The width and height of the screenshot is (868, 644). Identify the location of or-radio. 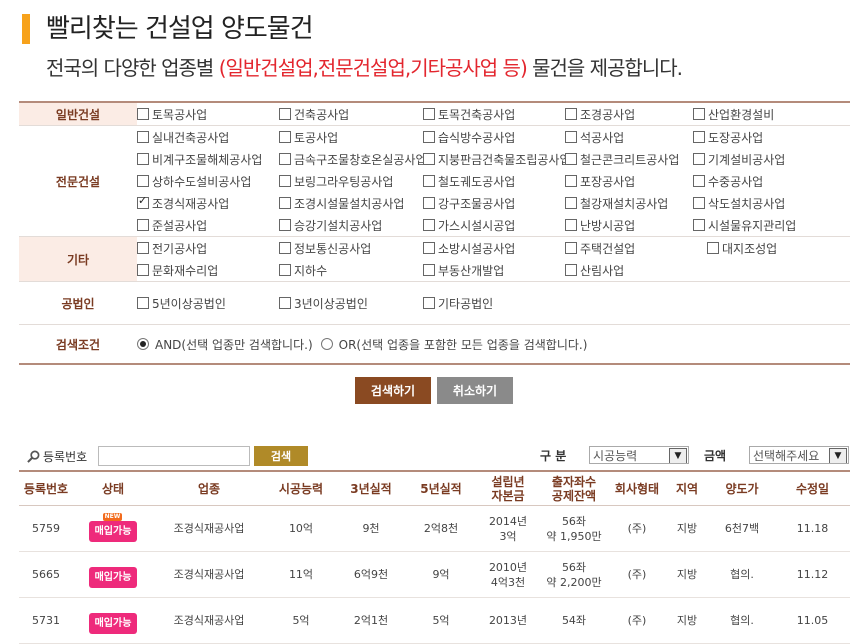
(326, 344).